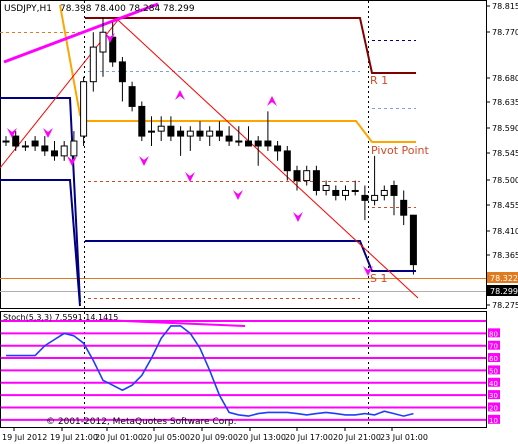 This screenshot has height=444, width=518. Describe the element at coordinates (309, 437) in the screenshot. I see `time-tick-label: 20 Jul 17:00` at that location.